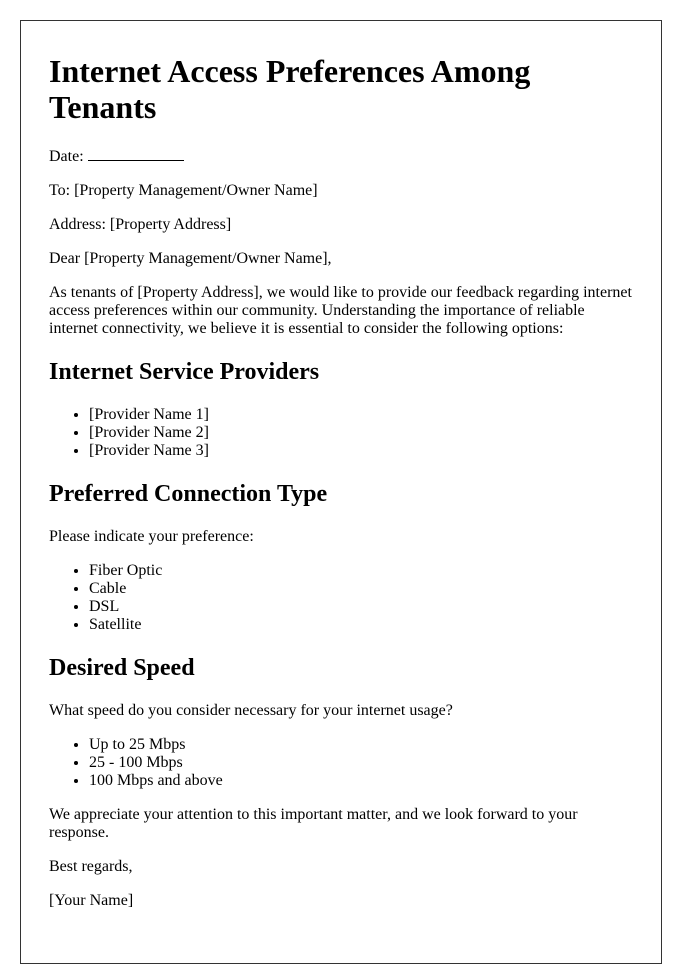 This screenshot has width=700, height=964. Describe the element at coordinates (122, 668) in the screenshot. I see `section-heading-speed: Desired Speed` at that location.